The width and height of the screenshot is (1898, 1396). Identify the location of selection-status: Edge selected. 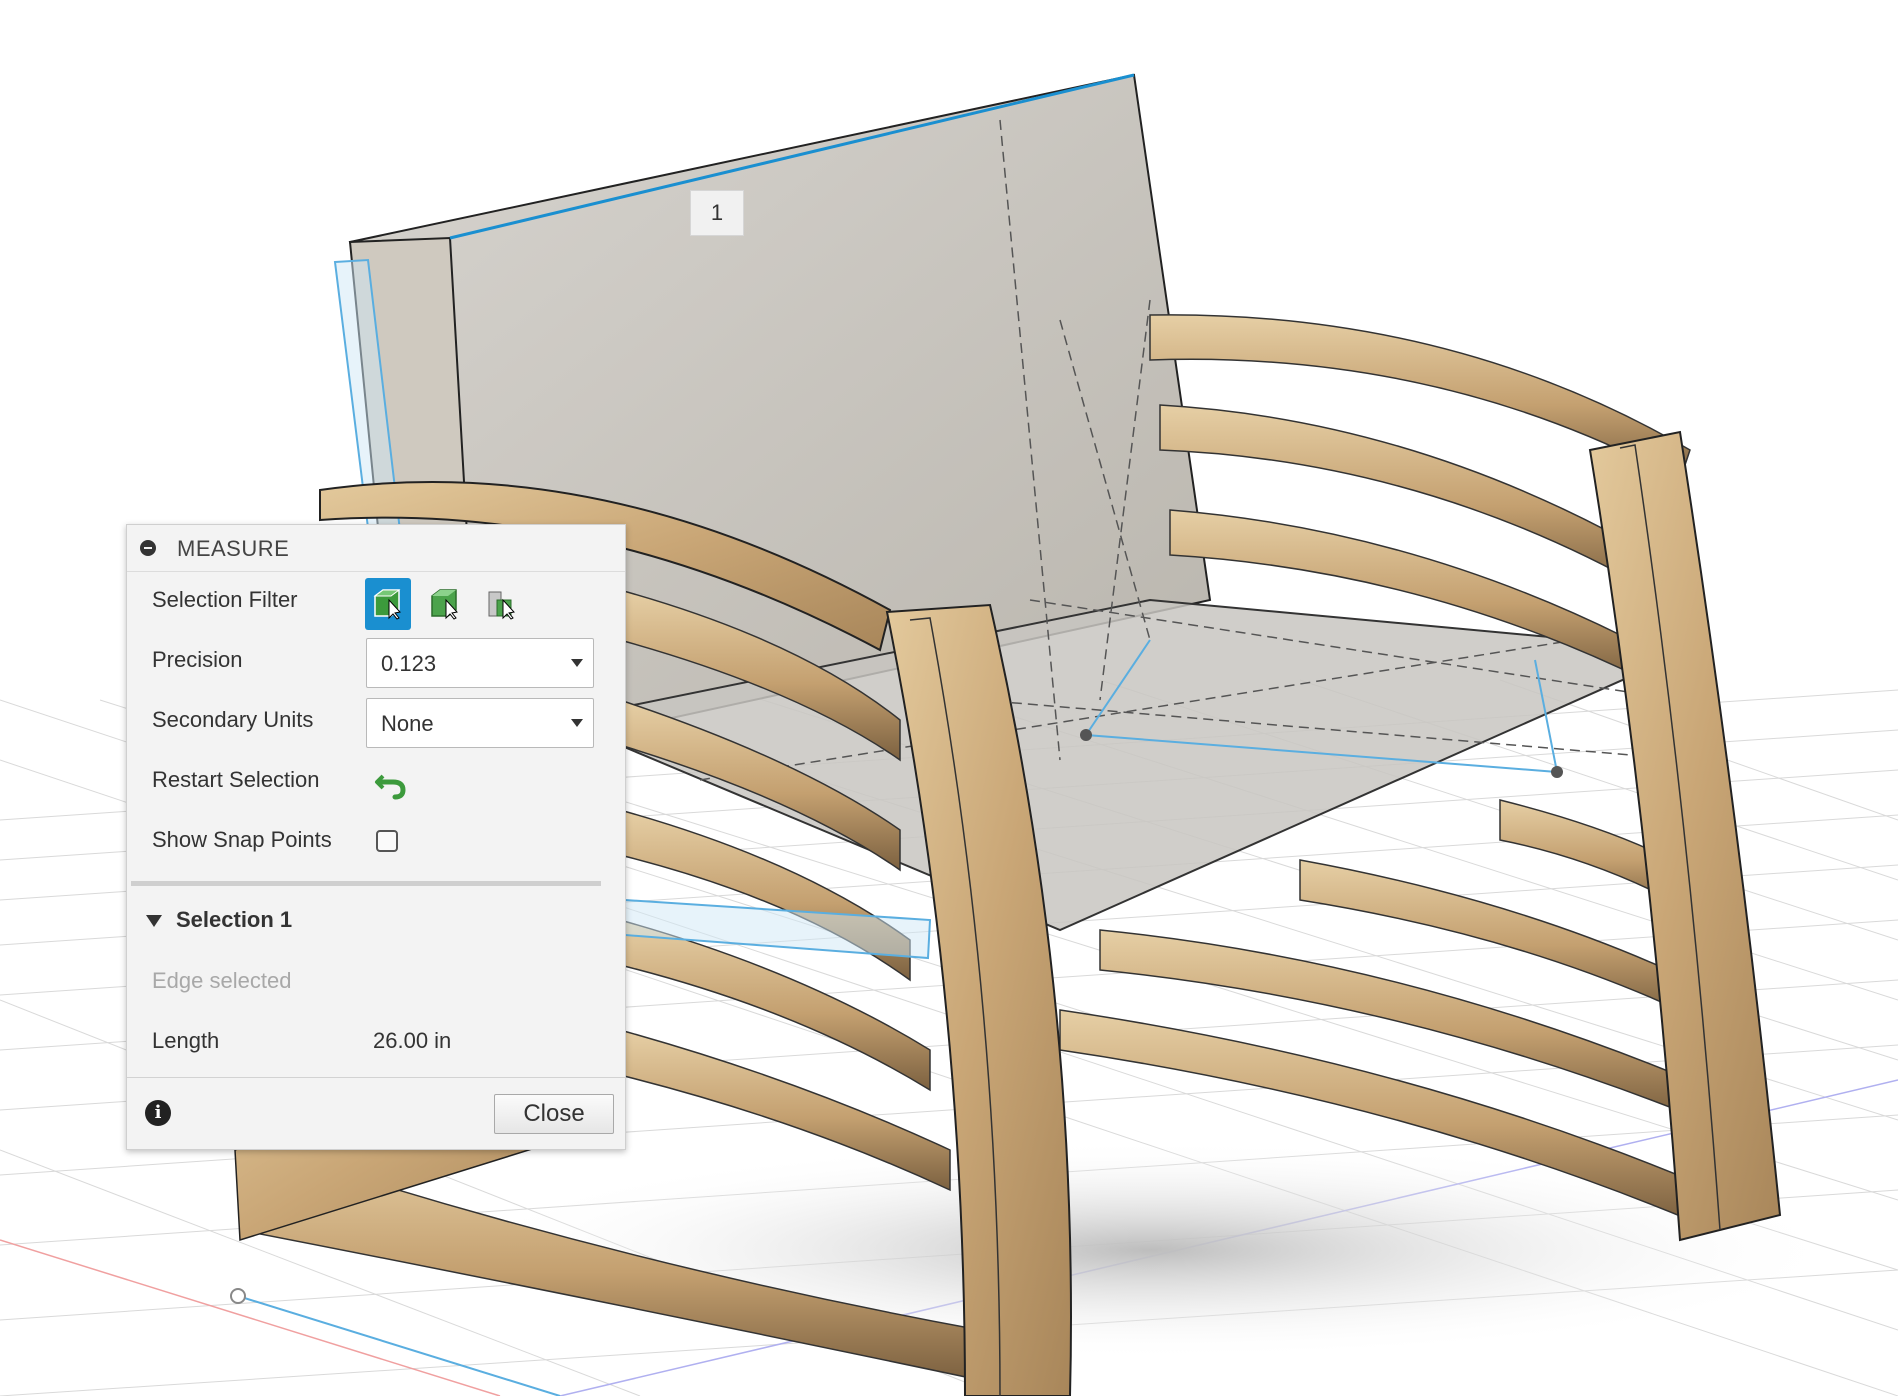
(222, 980).